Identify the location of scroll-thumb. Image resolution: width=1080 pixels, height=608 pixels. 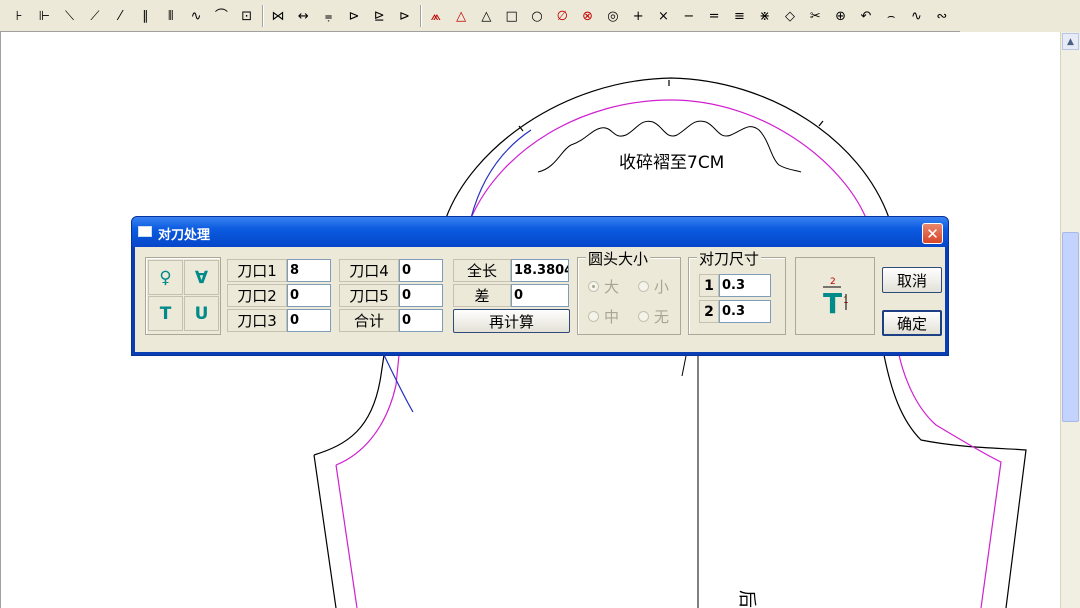
(1070, 327).